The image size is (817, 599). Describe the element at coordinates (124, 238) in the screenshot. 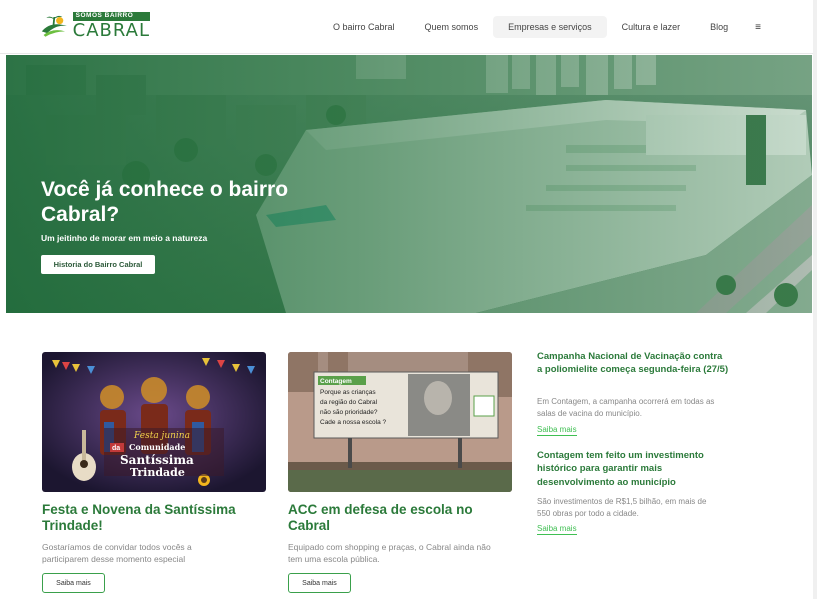

I see `hero-subtitle: Um jeitinho de morar em meio a natureza` at that location.